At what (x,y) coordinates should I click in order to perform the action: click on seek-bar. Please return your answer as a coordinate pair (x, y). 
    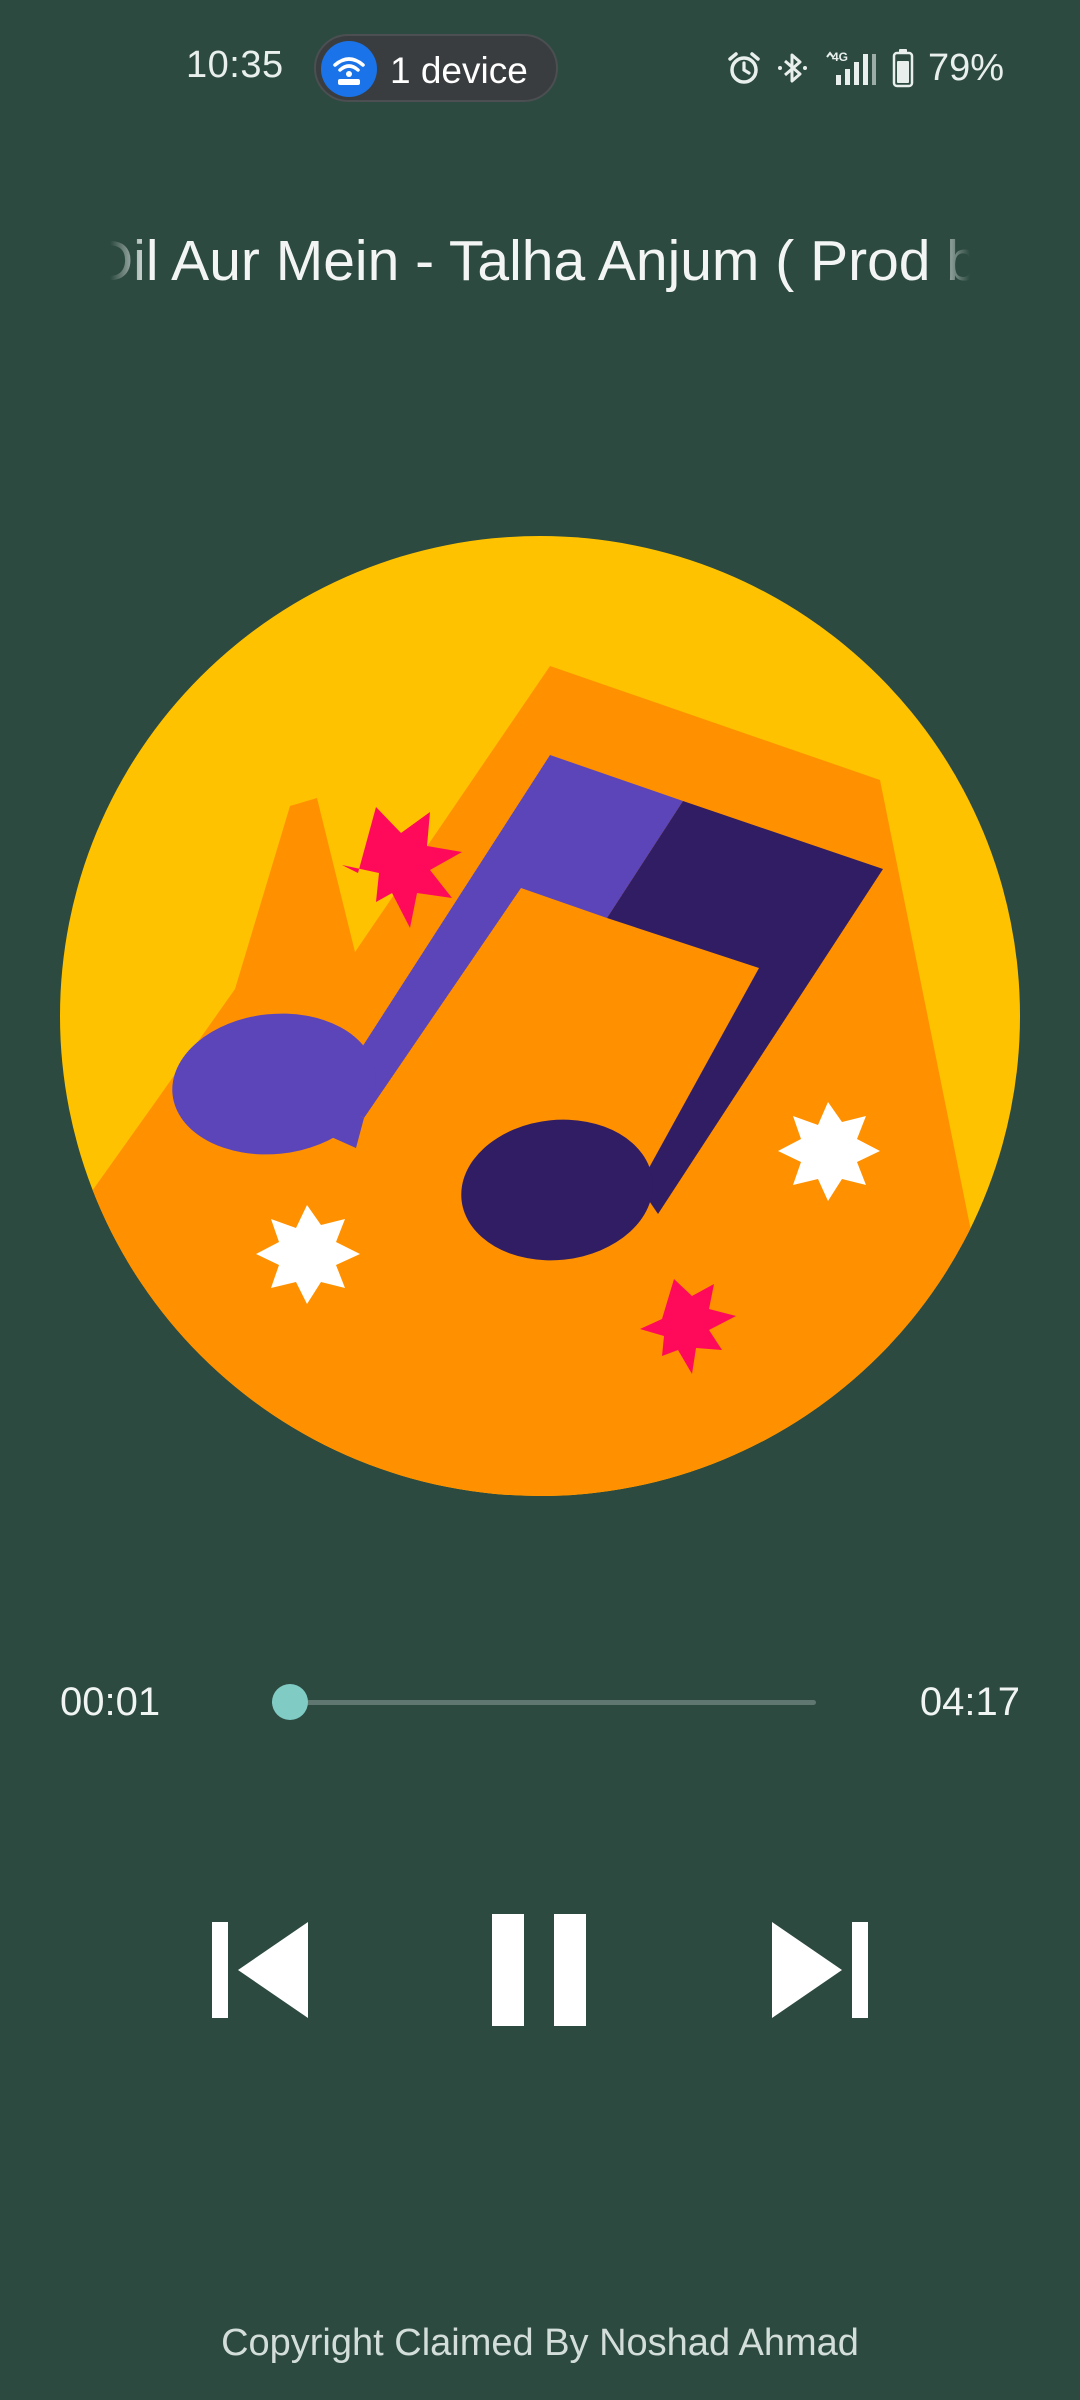
    Looking at the image, I should click on (544, 1702).